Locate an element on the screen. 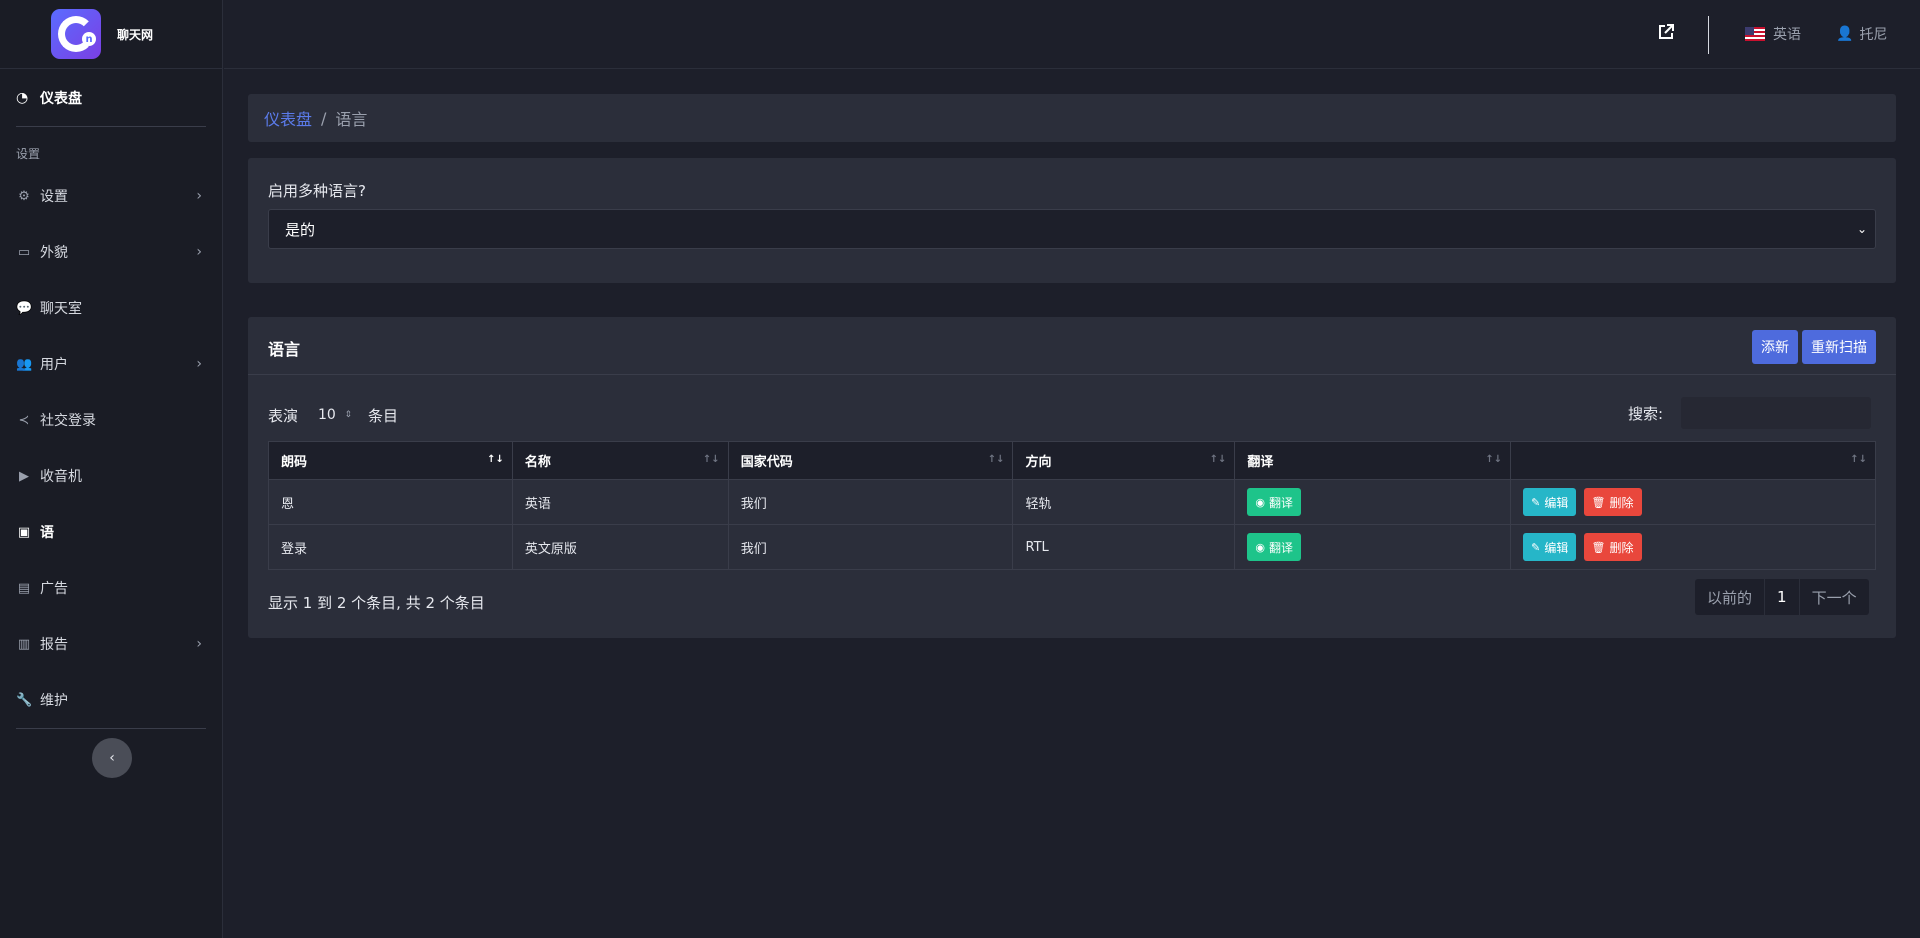 The height and width of the screenshot is (938, 1920). pagination: 以前的 1 下一个 is located at coordinates (1782, 597).